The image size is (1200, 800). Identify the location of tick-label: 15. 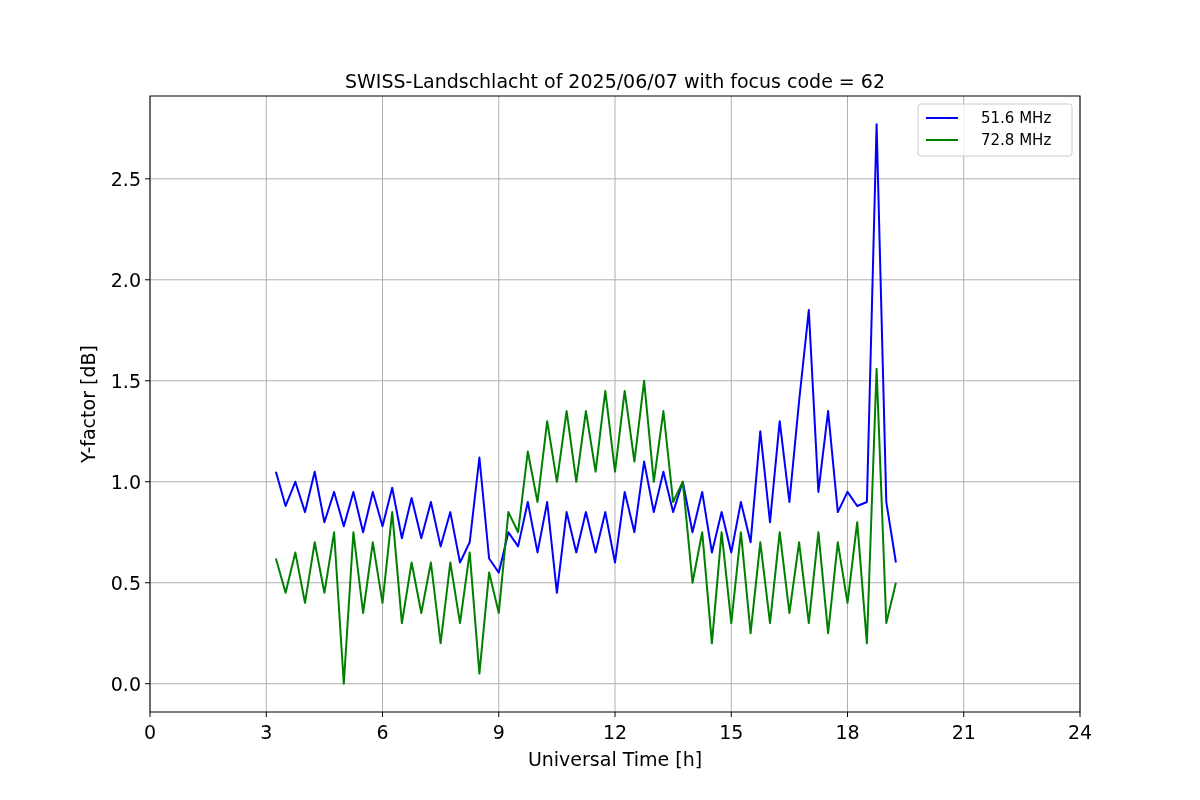
(731, 732).